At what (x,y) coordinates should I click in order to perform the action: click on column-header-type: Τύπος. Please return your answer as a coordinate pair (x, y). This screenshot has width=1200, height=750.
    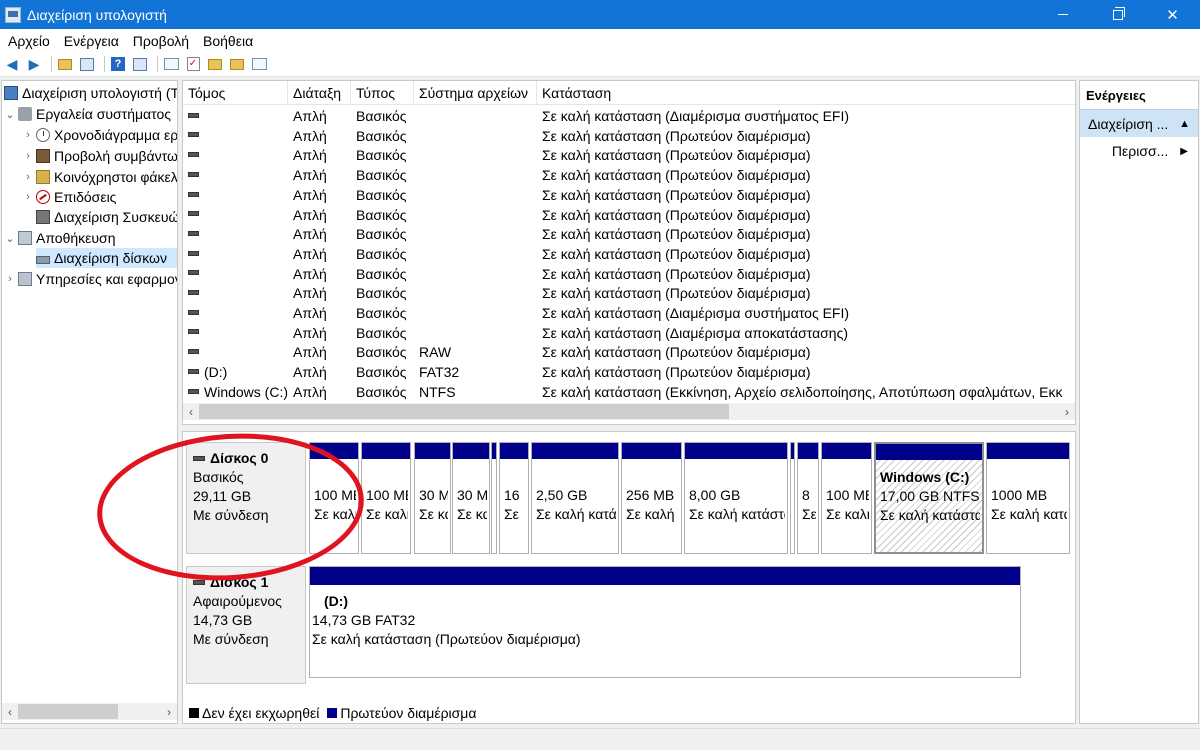
    Looking at the image, I should click on (382, 93).